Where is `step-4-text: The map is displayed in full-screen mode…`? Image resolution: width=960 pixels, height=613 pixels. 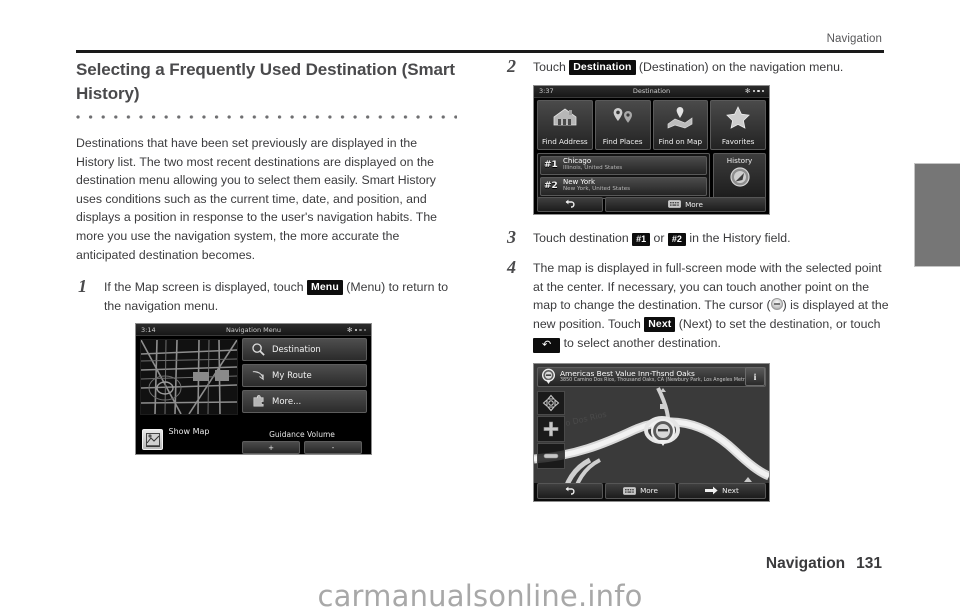 step-4-text: The map is displayed in full-screen mode… is located at coordinates (714, 306).